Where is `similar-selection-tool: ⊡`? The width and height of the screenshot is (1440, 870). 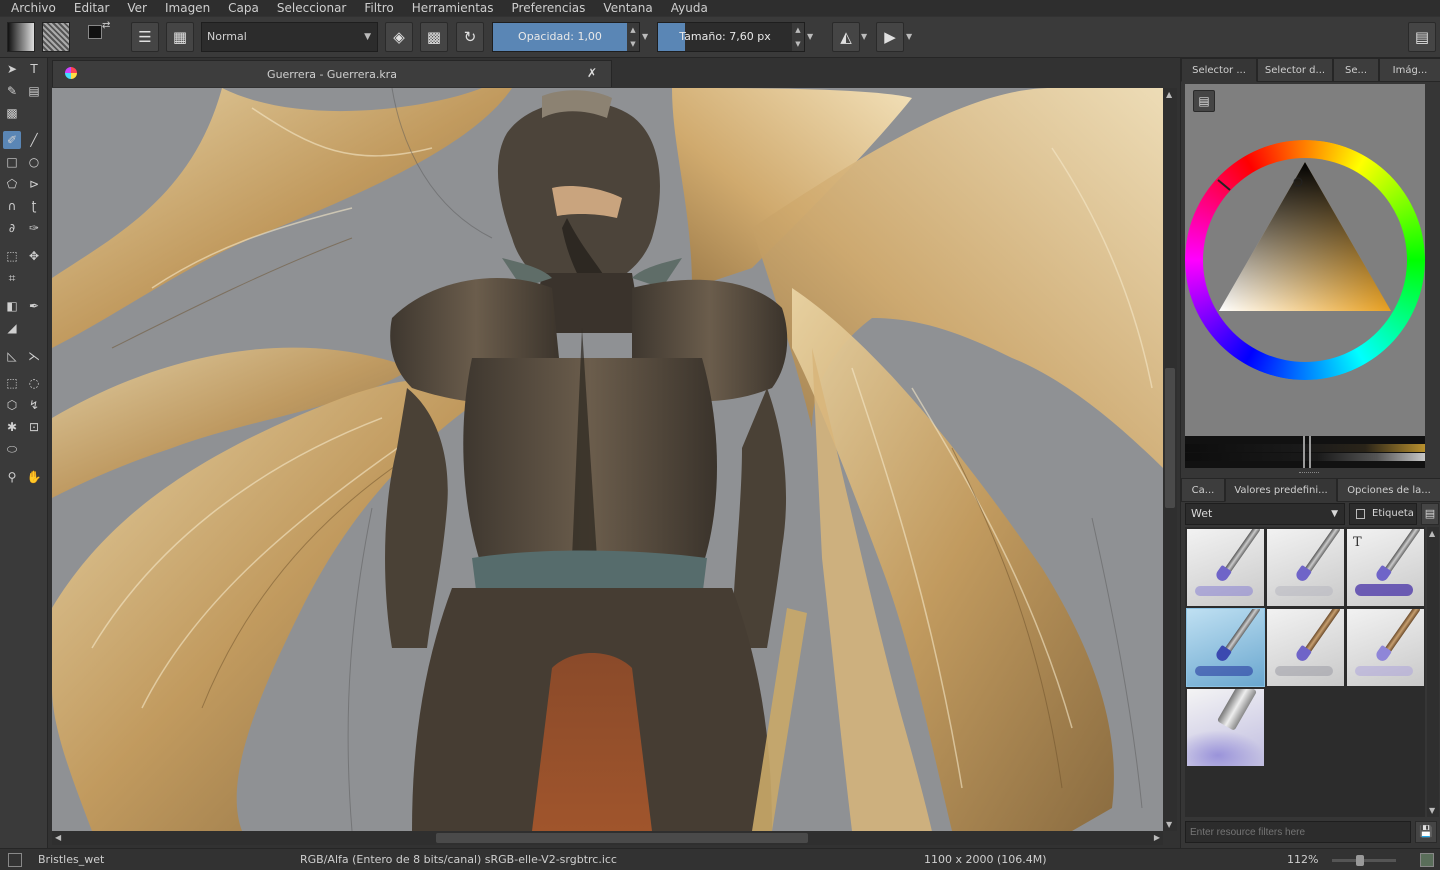 similar-selection-tool: ⊡ is located at coordinates (34, 427).